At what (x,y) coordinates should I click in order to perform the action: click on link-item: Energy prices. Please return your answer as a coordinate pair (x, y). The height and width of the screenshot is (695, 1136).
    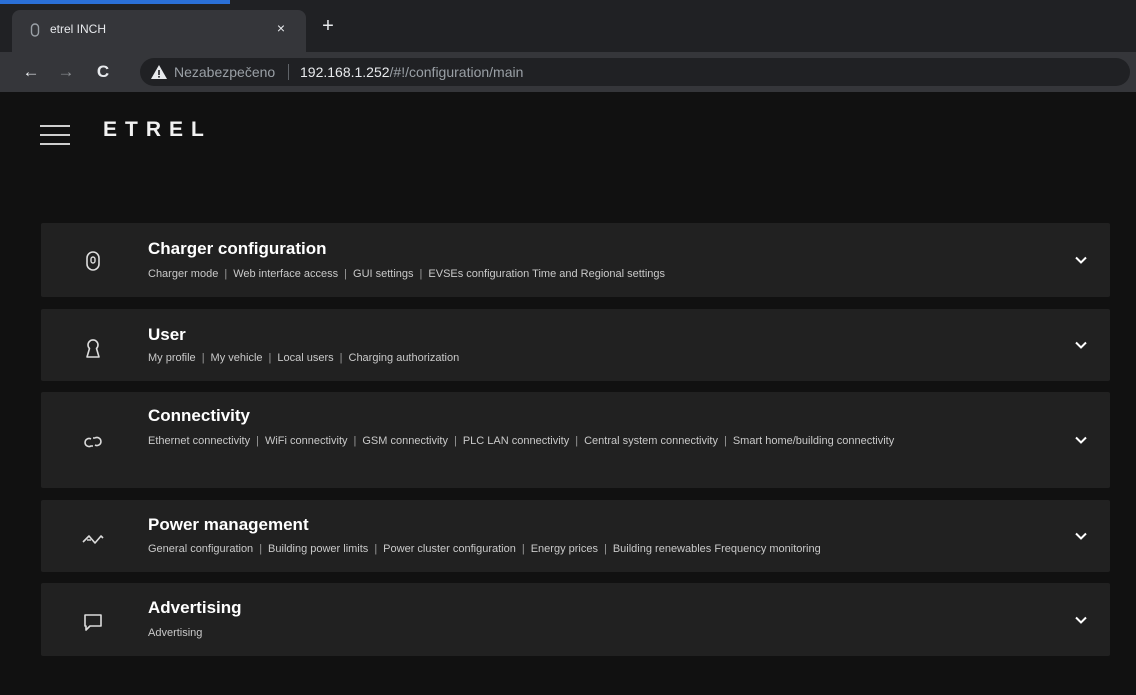
    Looking at the image, I should click on (564, 549).